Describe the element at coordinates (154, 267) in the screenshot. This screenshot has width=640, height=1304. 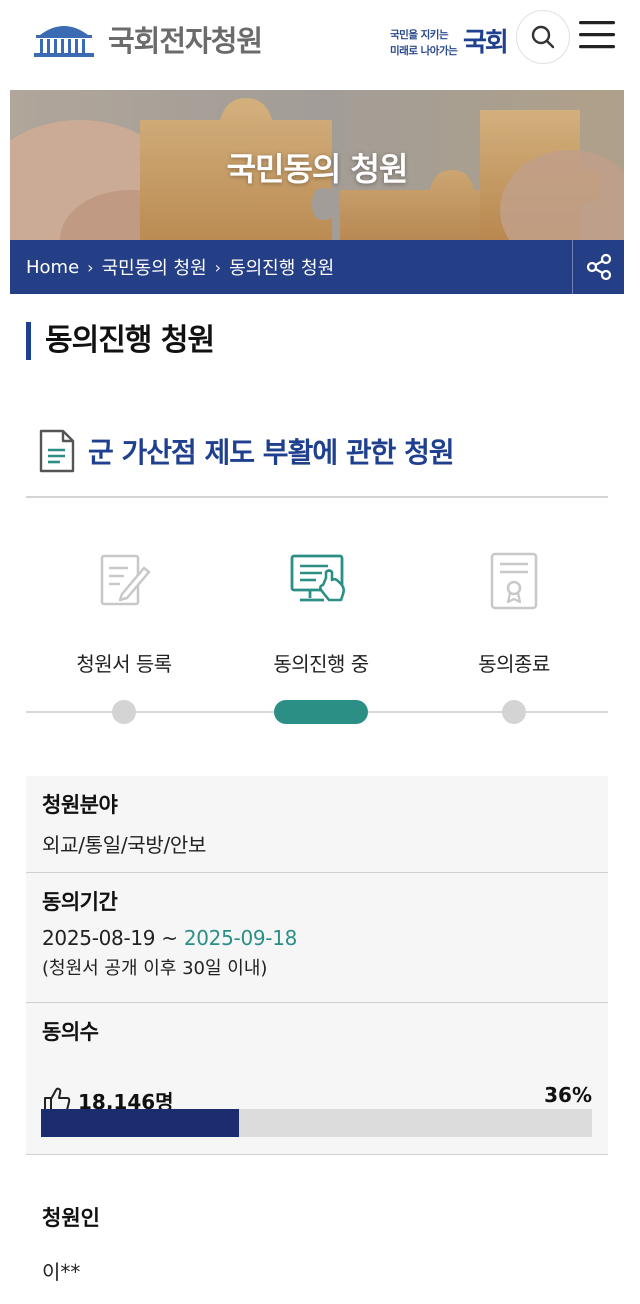
I see `breadcrumb-item-petitions: 국민동의 청원` at that location.